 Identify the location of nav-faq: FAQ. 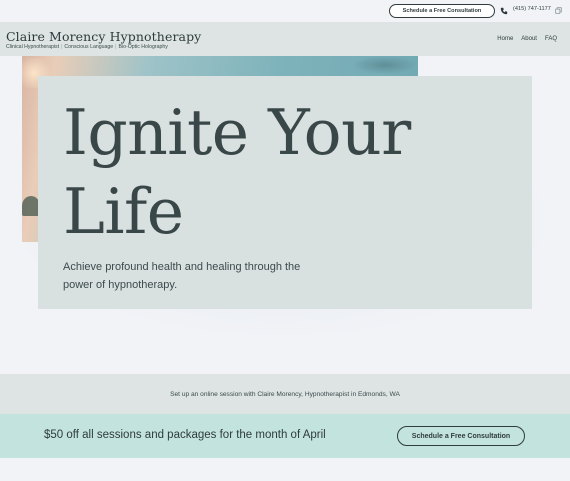
(551, 39).